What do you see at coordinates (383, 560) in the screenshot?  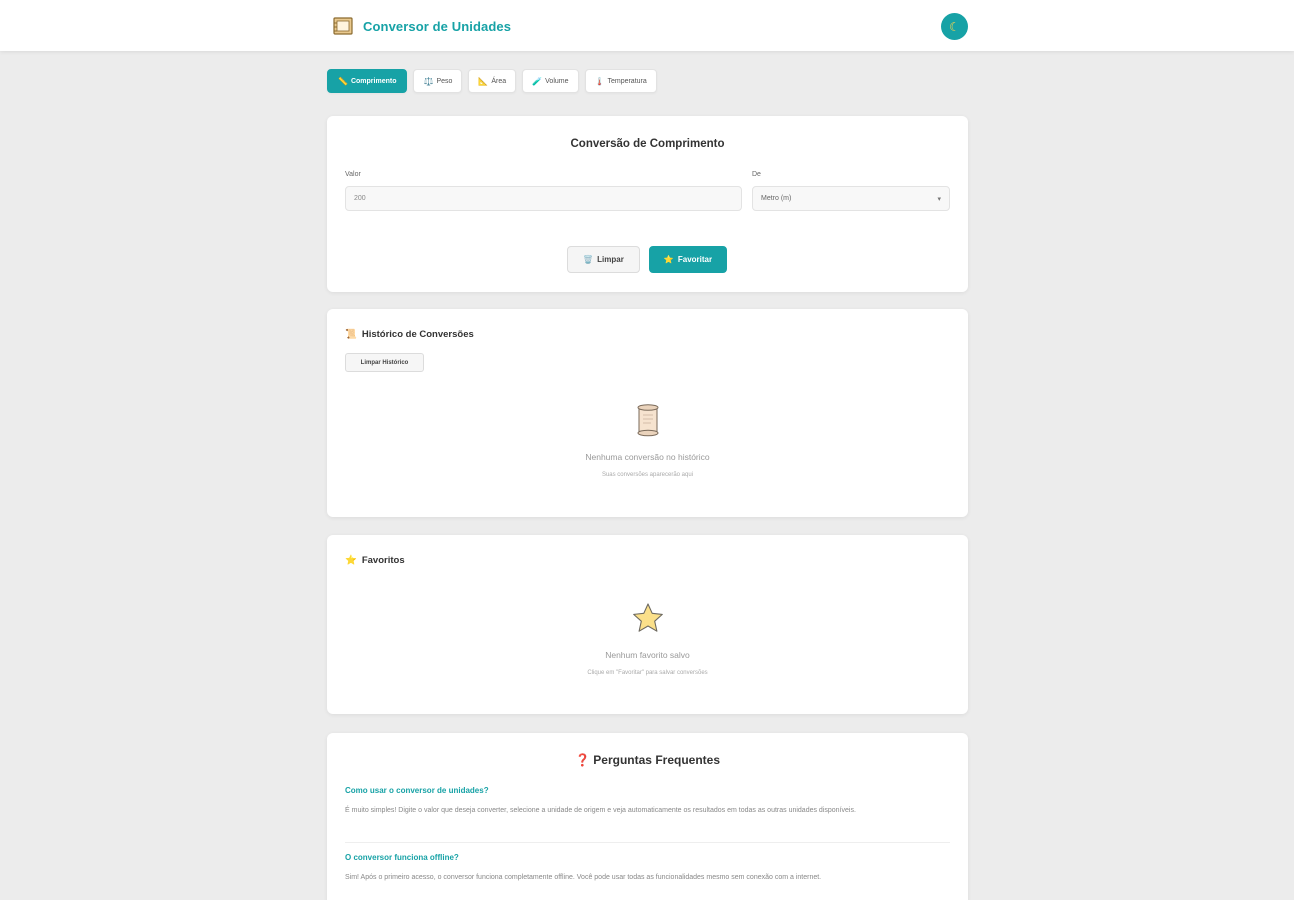 I see `favorites-title-text: Favoritos` at bounding box center [383, 560].